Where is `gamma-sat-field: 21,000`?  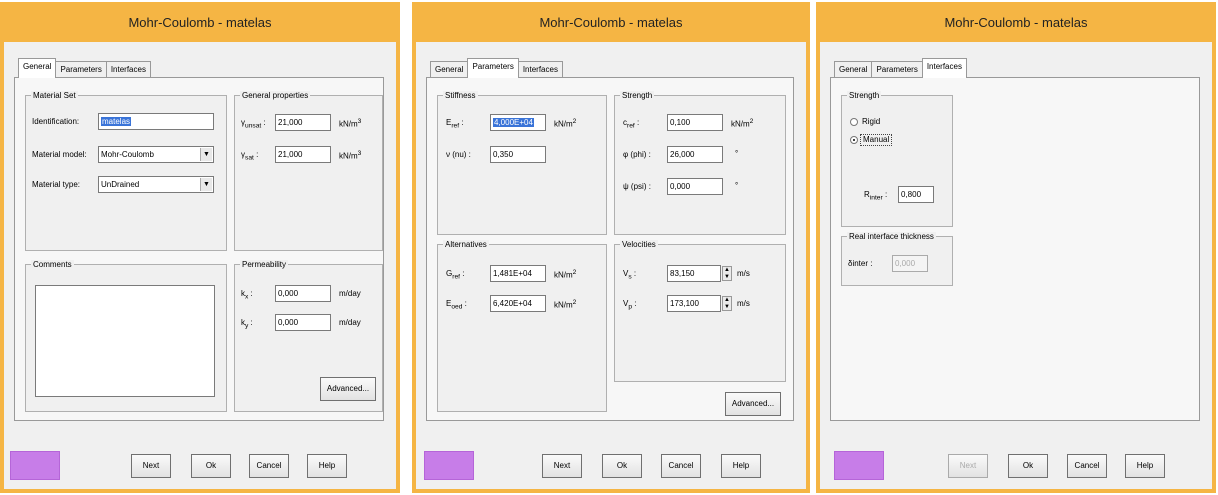 gamma-sat-field: 21,000 is located at coordinates (303, 154).